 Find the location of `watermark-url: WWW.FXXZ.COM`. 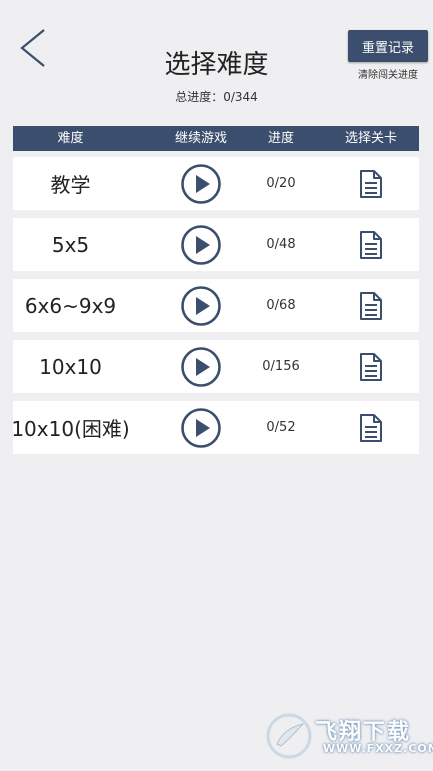

watermark-url: WWW.FXXZ.COM is located at coordinates (378, 748).